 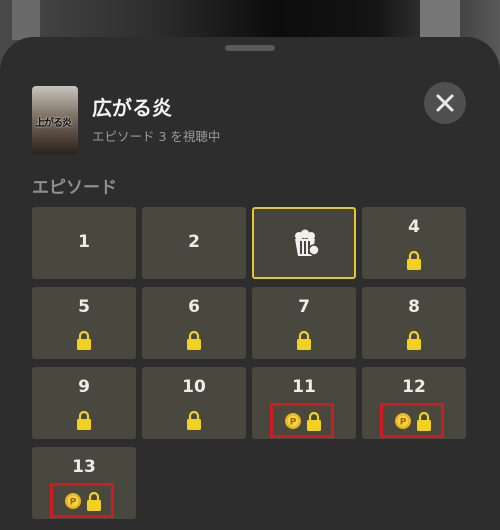 I want to click on episode-number: 2, so click(x=194, y=242).